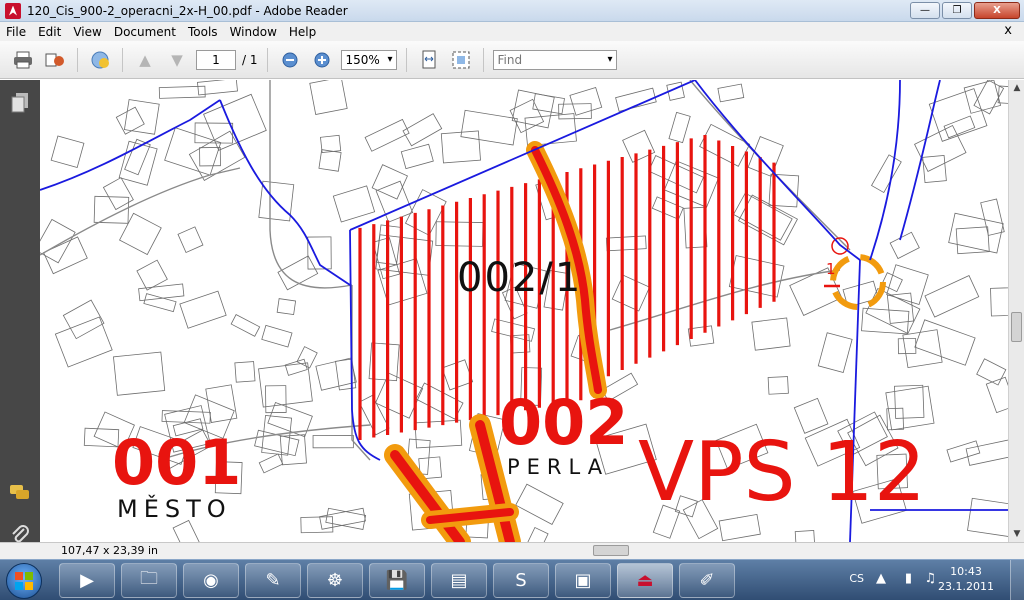 Image resolution: width=1024 pixels, height=601 pixels. Describe the element at coordinates (250, 59) in the screenshot. I see `page-total: / 1` at that location.